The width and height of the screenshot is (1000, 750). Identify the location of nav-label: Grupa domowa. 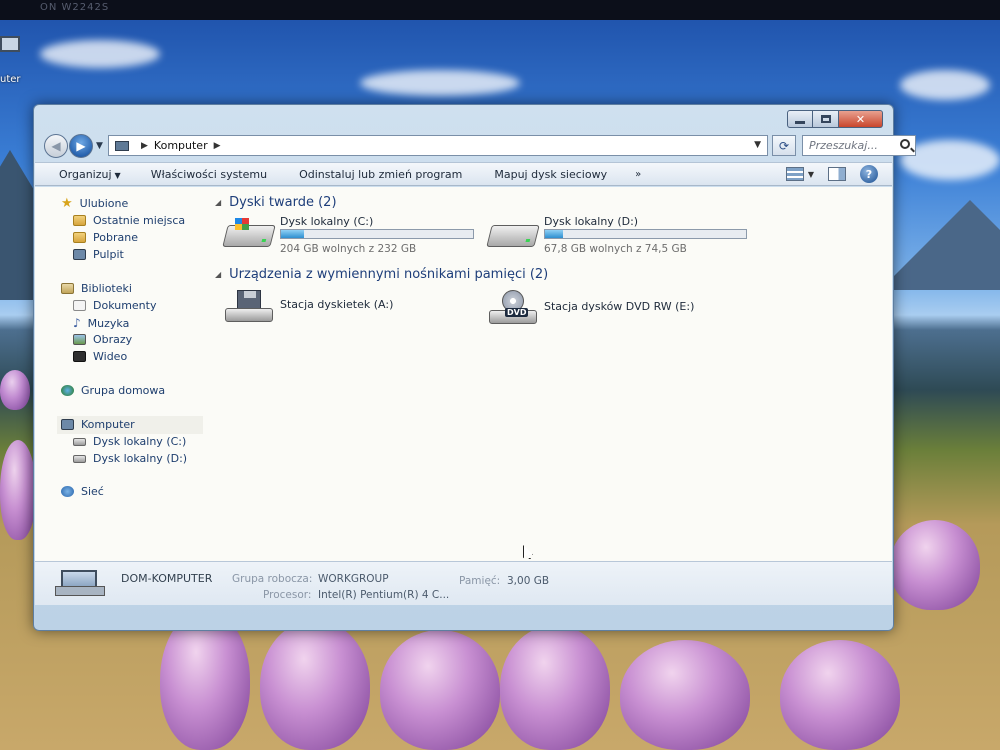
(123, 390).